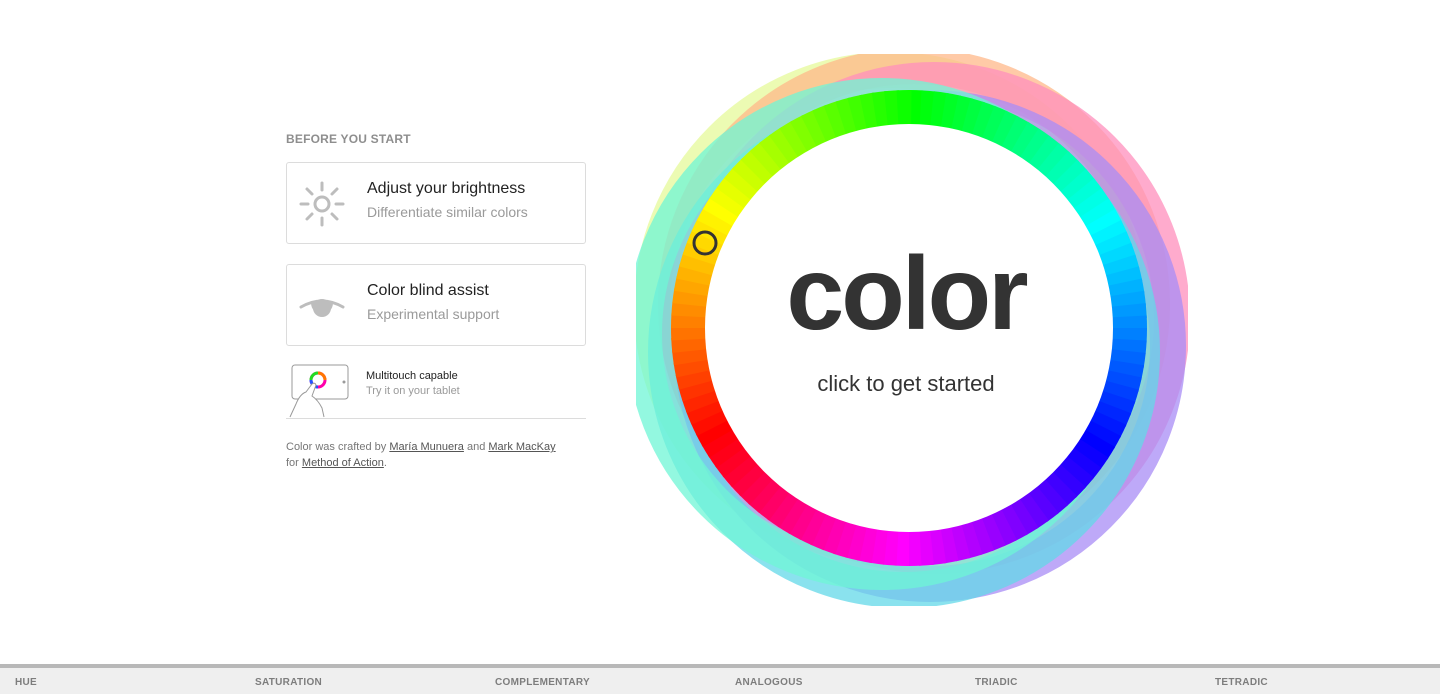 Image resolution: width=1440 pixels, height=694 pixels. I want to click on credits-for: for, so click(294, 463).